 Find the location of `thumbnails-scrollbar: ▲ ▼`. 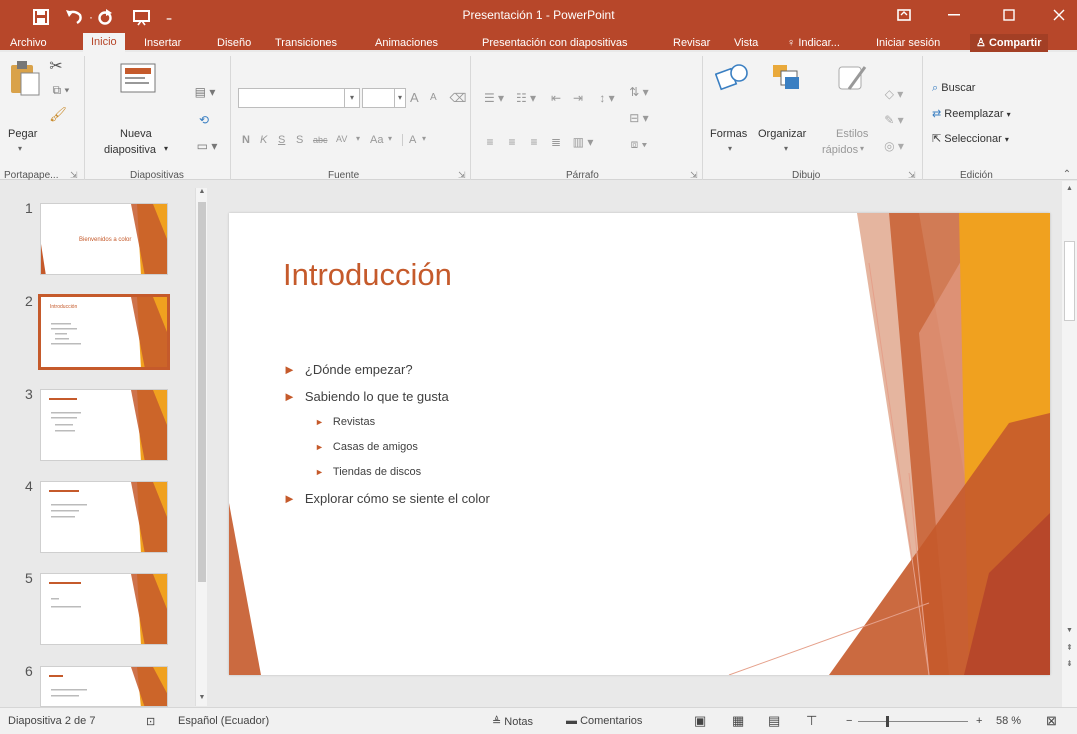

thumbnails-scrollbar: ▲ ▼ is located at coordinates (201, 447).